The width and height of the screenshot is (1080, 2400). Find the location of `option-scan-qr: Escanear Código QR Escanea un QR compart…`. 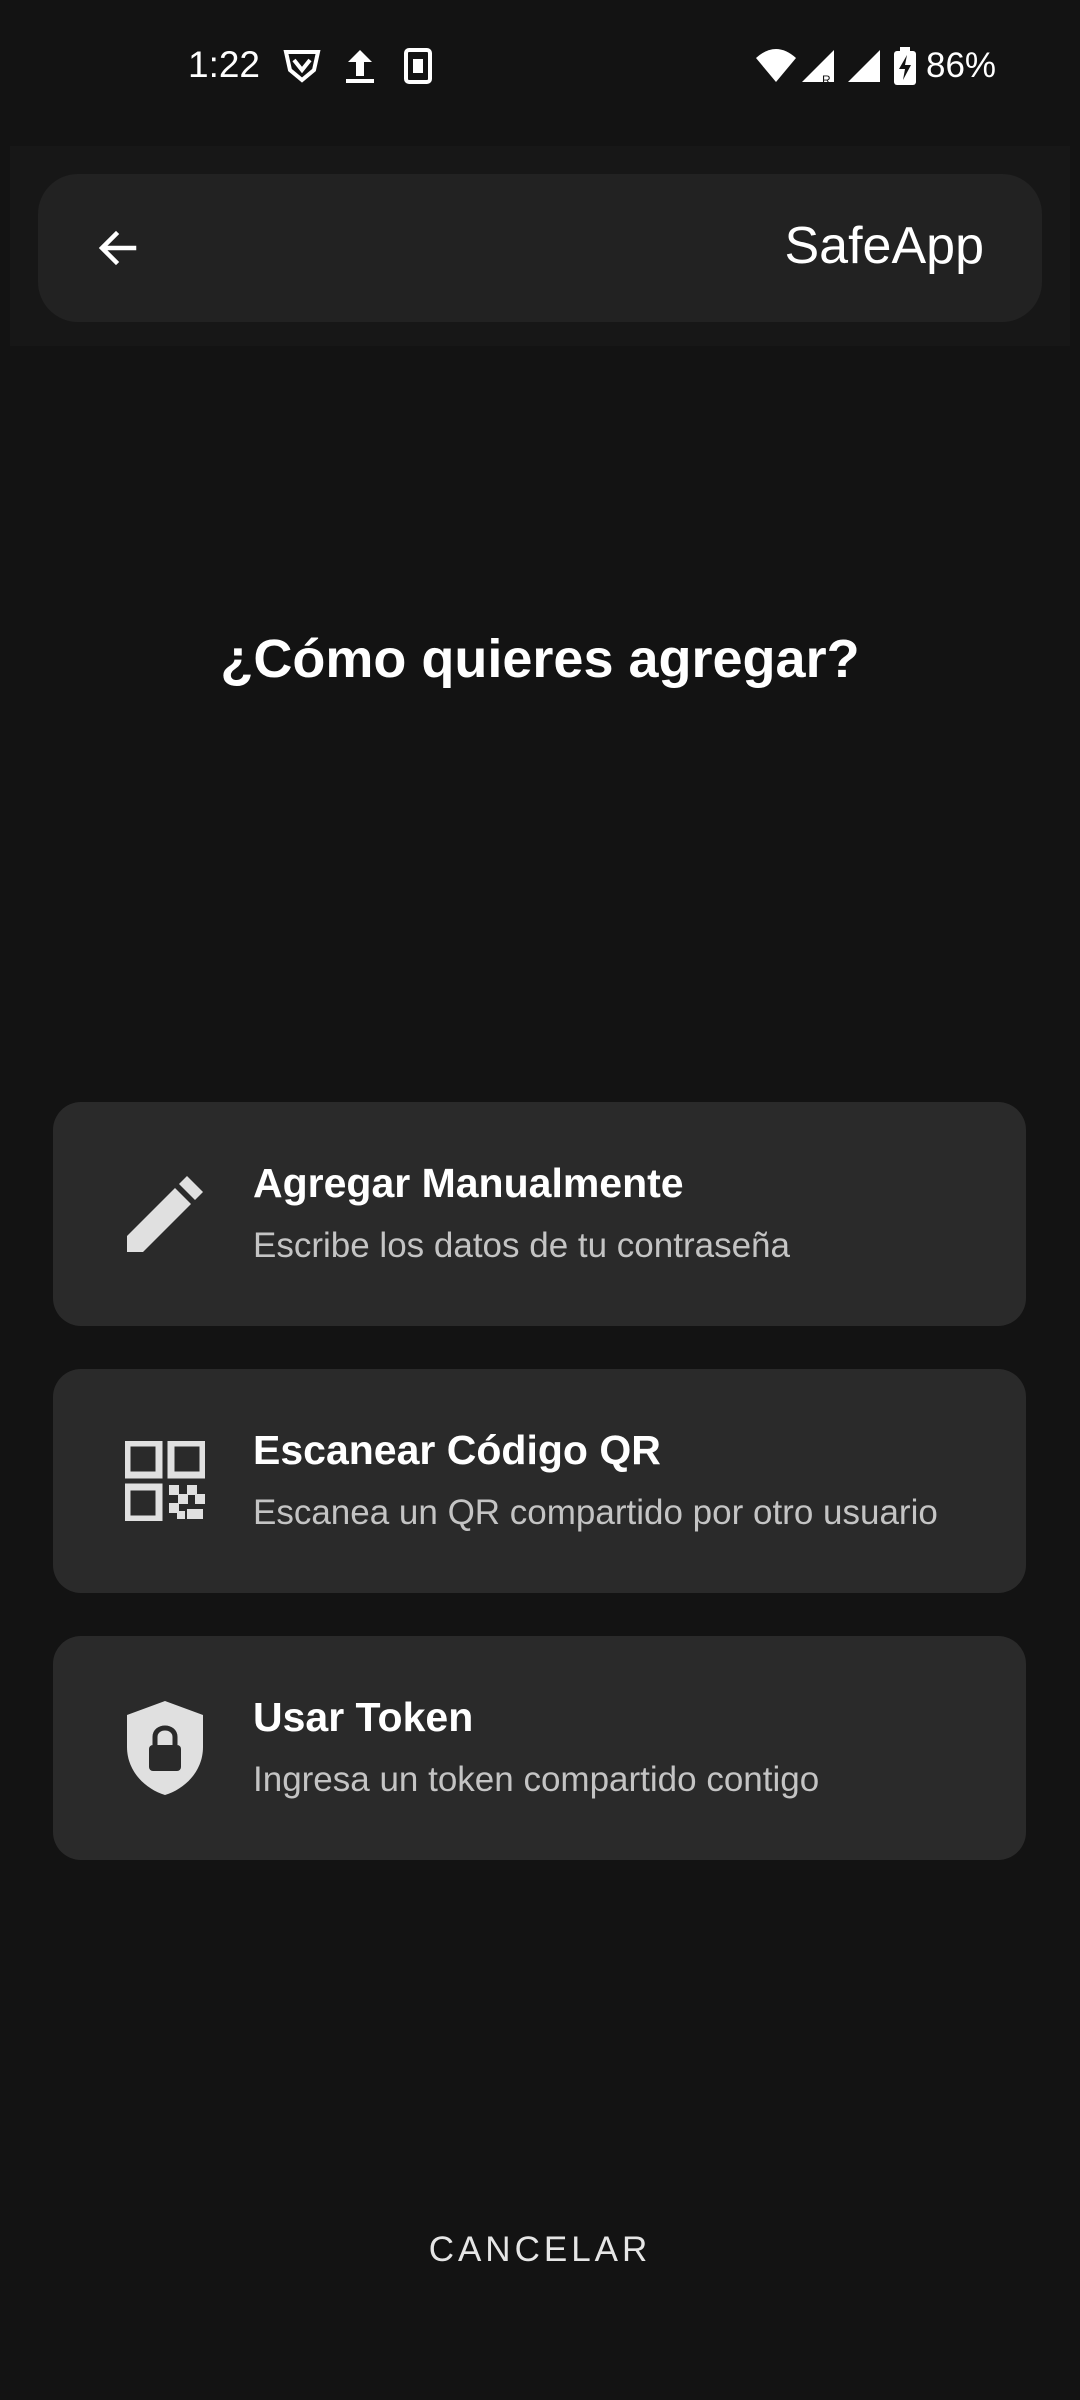

option-scan-qr: Escanear Código QR Escanea un QR compart… is located at coordinates (539, 1481).